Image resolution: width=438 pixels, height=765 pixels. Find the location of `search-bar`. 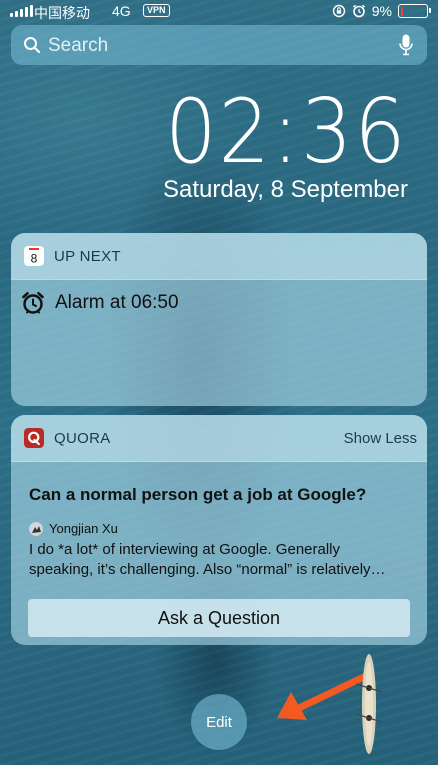

search-bar is located at coordinates (219, 46).